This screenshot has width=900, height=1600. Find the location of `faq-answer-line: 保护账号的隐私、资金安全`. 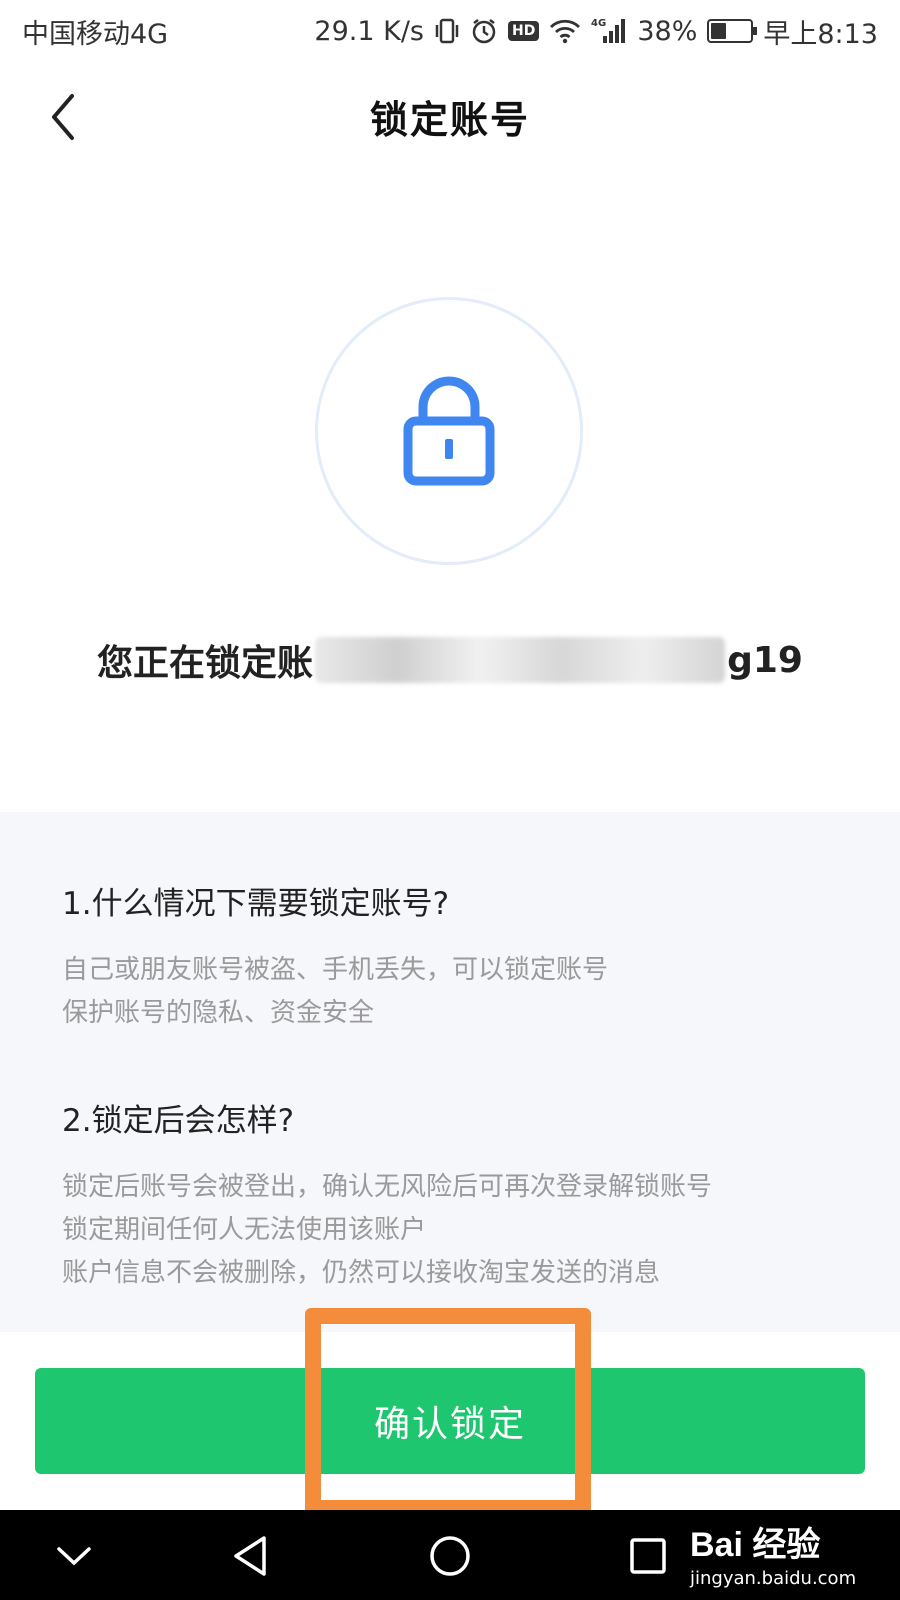

faq-answer-line: 保护账号的隐私、资金安全 is located at coordinates (218, 1013).